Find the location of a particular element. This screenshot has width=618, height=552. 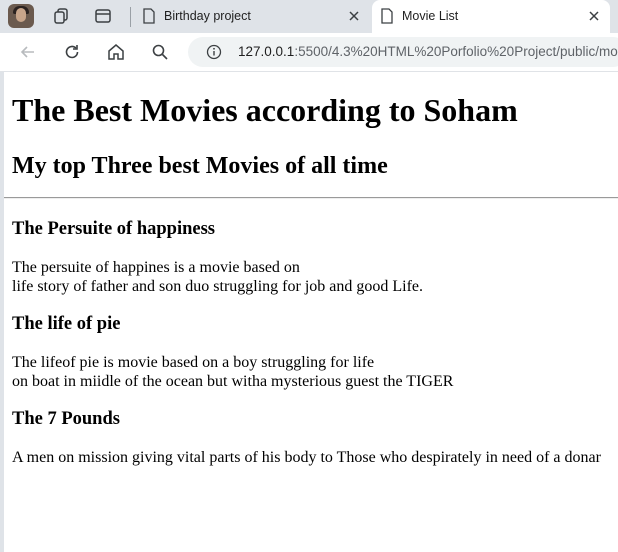

movie-title: The 7 Pounds is located at coordinates (66, 419).